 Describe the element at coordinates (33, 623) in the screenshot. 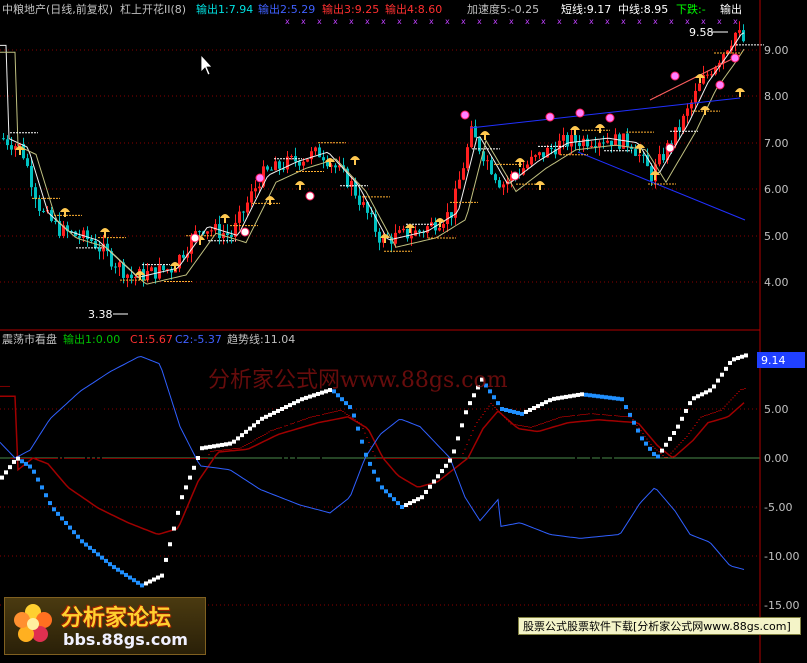

I see `flower-logo-icon` at that location.